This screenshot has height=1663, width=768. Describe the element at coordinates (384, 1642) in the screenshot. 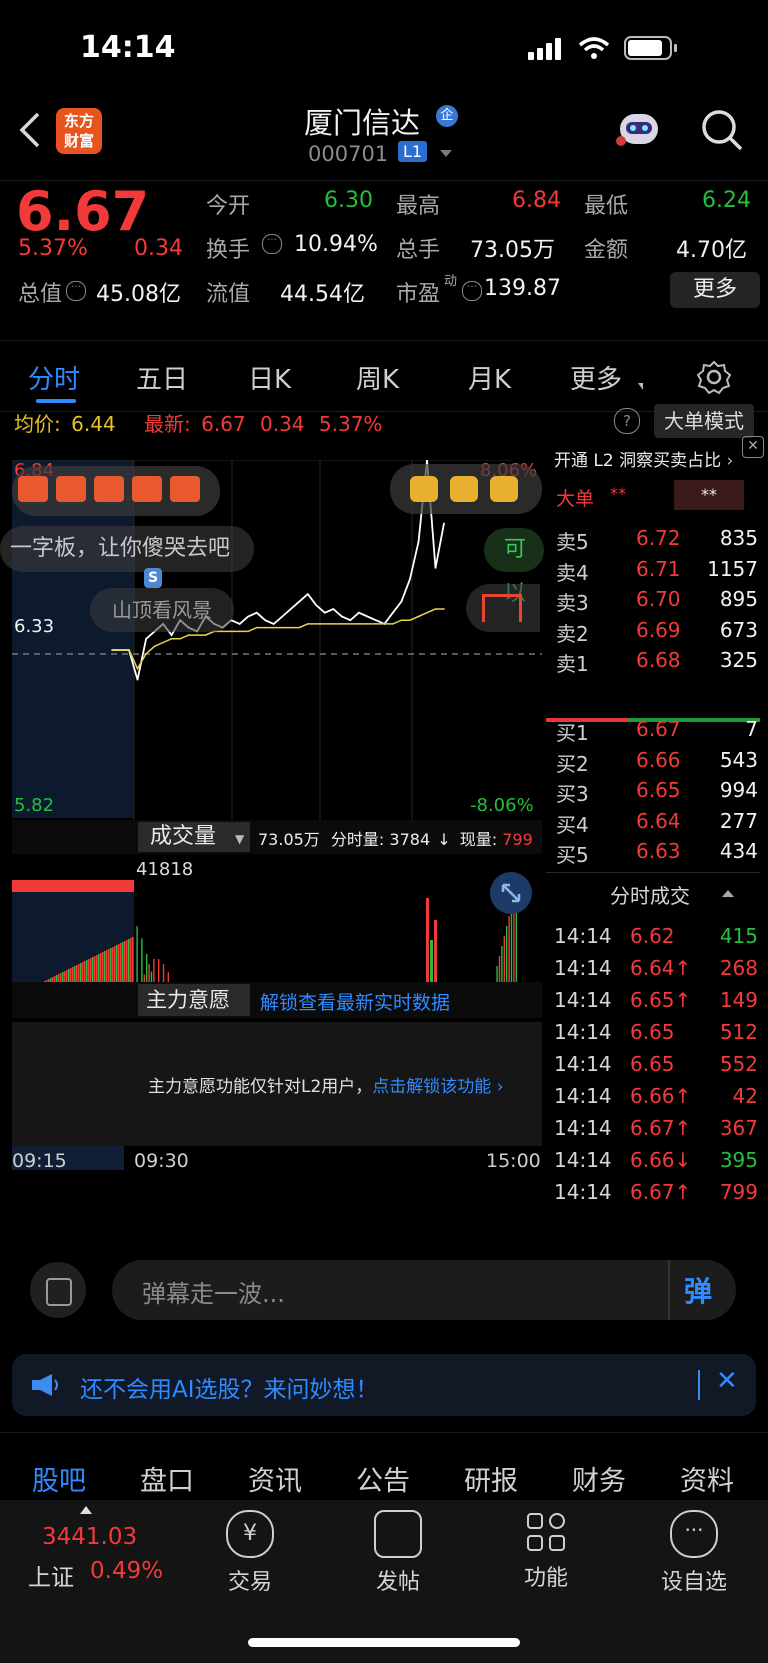

I see `home-indicator` at that location.